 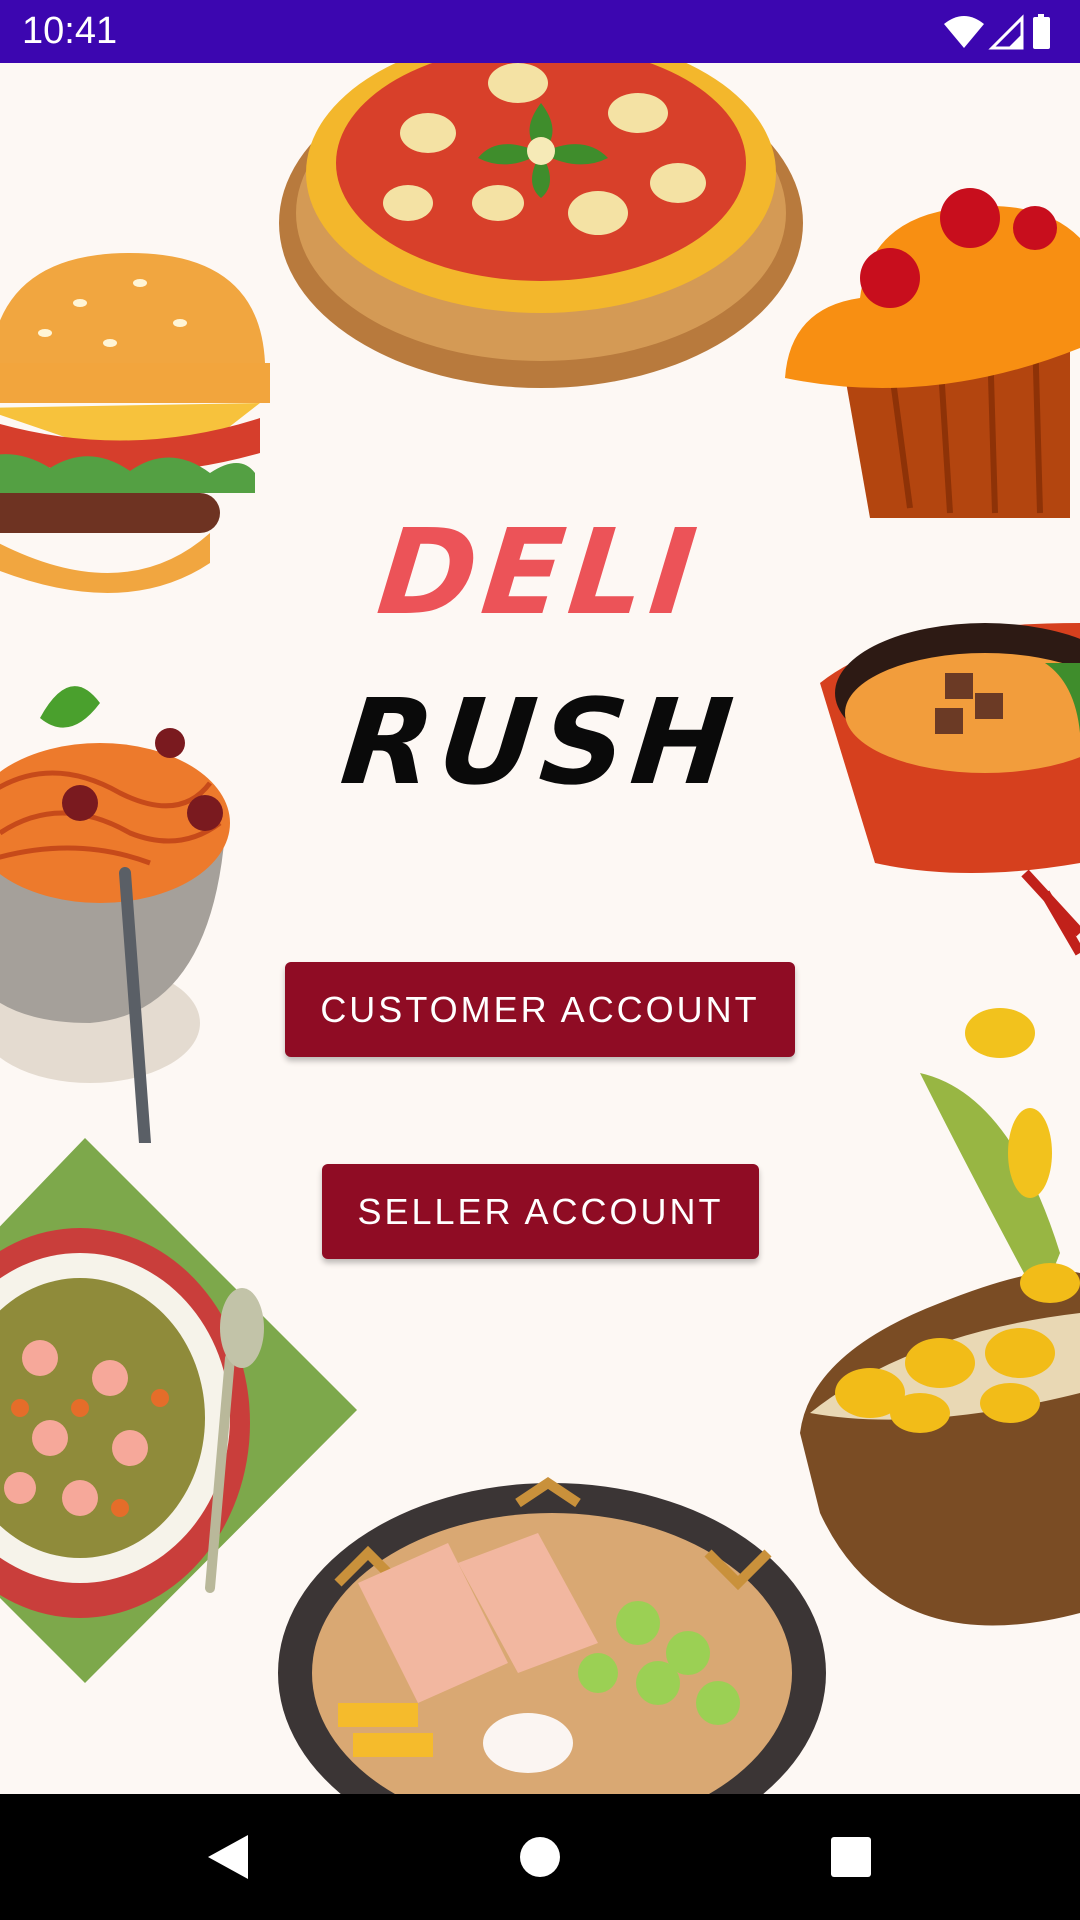 What do you see at coordinates (70, 31) in the screenshot?
I see `status-time: 10:41` at bounding box center [70, 31].